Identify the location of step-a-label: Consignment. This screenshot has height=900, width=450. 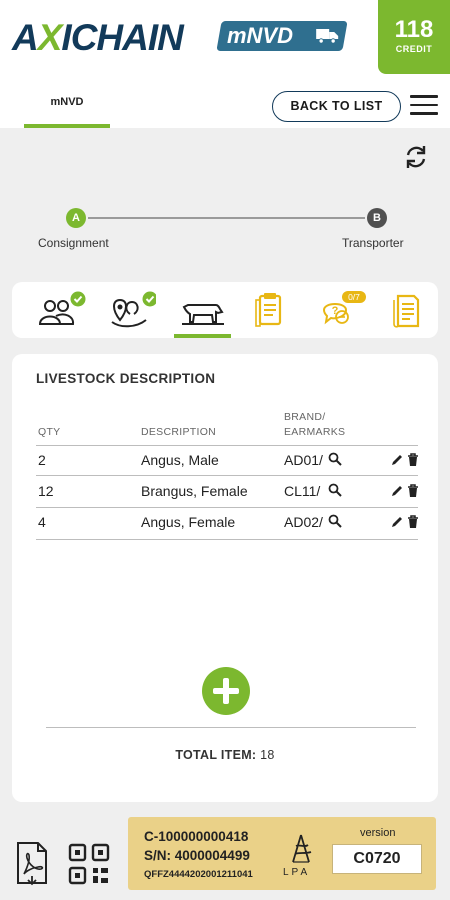
(73, 243).